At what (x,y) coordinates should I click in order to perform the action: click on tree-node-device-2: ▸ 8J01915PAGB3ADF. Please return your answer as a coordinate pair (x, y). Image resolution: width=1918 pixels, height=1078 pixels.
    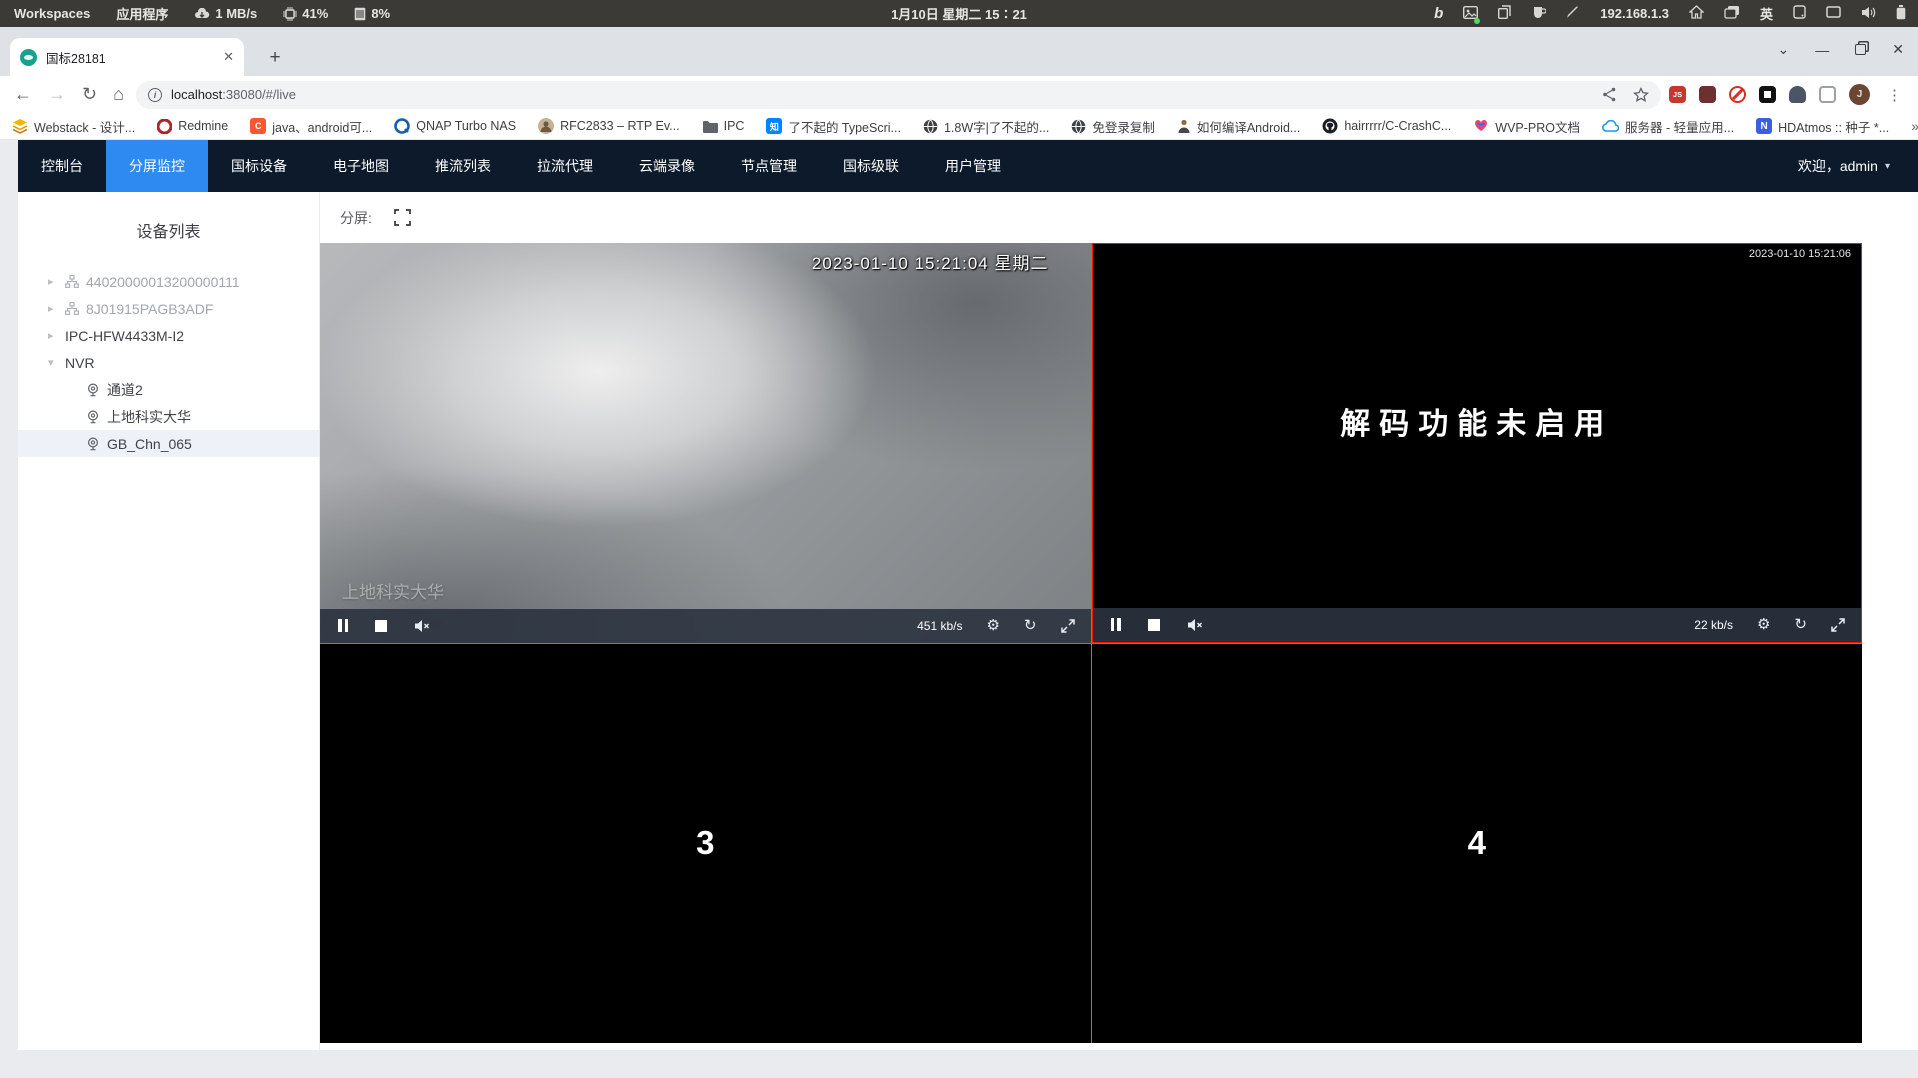
    Looking at the image, I should click on (168, 308).